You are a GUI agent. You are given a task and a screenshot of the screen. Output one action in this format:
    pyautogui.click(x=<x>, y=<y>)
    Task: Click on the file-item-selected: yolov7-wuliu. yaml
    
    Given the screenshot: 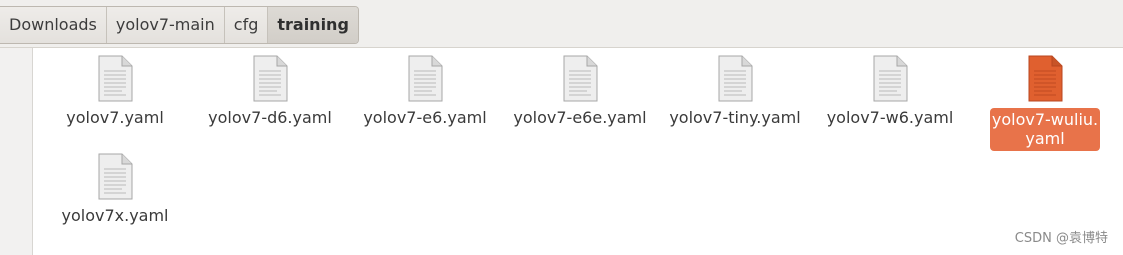 What is the action you would take?
    pyautogui.click(x=1045, y=103)
    